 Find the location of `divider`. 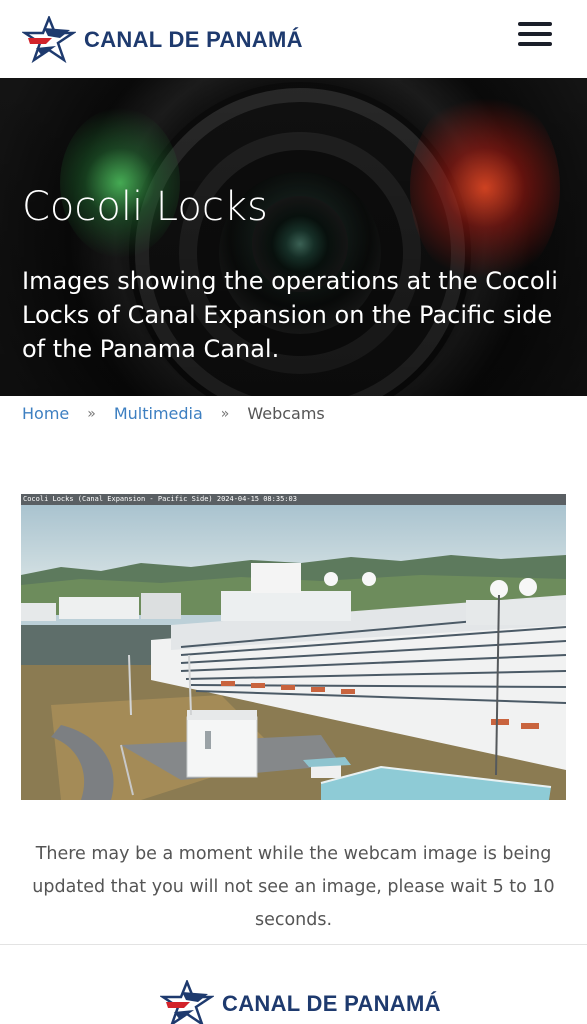

divider is located at coordinates (293, 944).